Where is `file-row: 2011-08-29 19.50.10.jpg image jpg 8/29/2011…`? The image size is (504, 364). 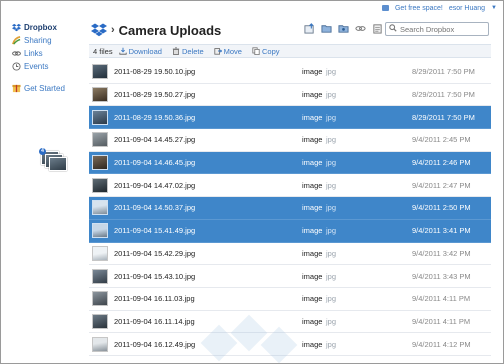
file-row: 2011-08-29 19.50.10.jpg image jpg 8/29/2011… is located at coordinates (290, 72).